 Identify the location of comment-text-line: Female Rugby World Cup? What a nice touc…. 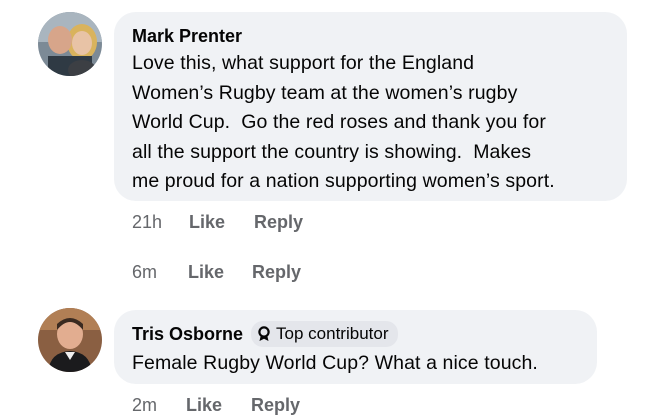
(335, 363).